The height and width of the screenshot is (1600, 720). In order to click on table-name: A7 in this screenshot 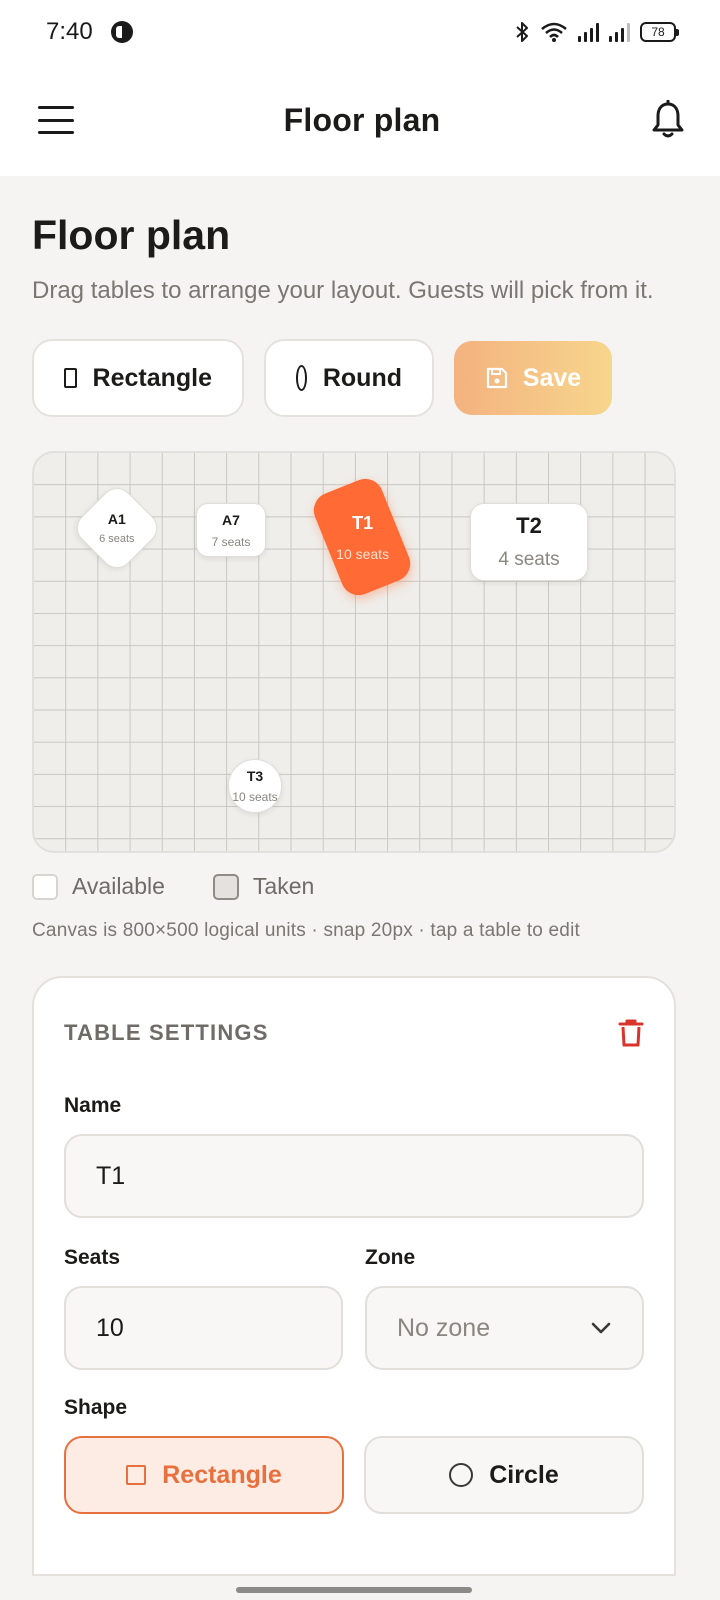, I will do `click(231, 519)`.